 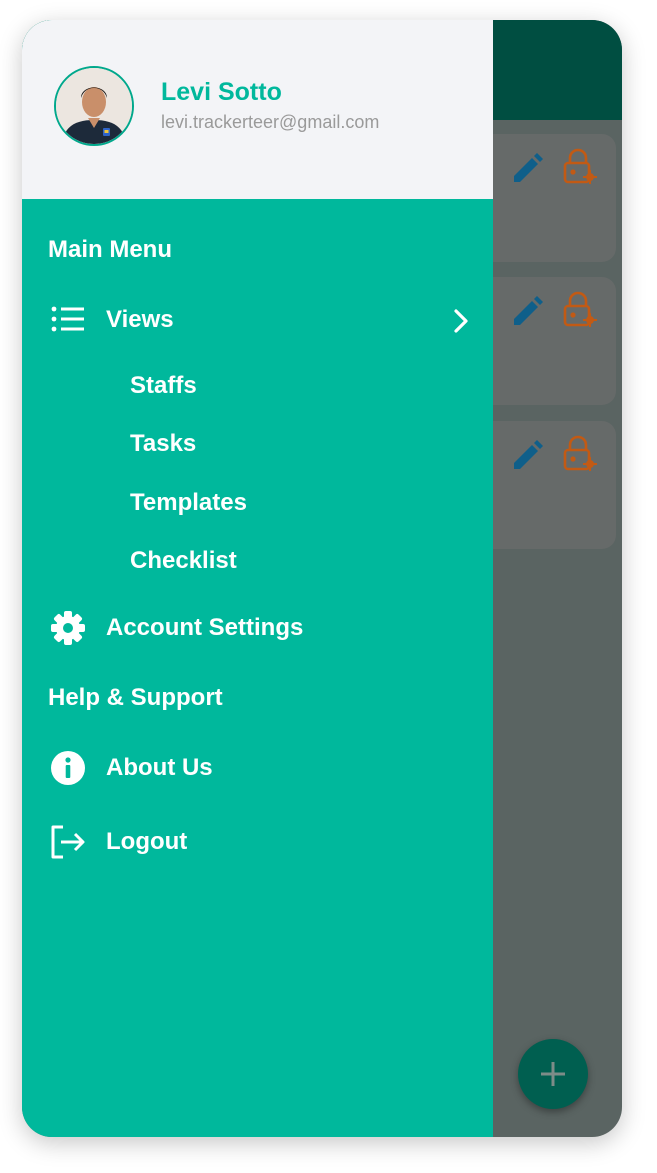 I want to click on info-icon, so click(x=68, y=768).